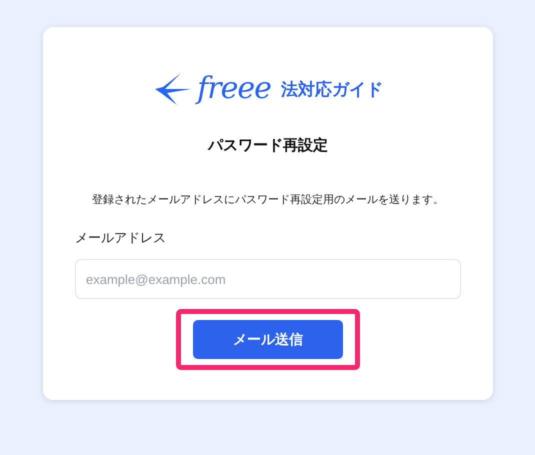  What do you see at coordinates (268, 339) in the screenshot?
I see `send-mail-button: メール送信` at bounding box center [268, 339].